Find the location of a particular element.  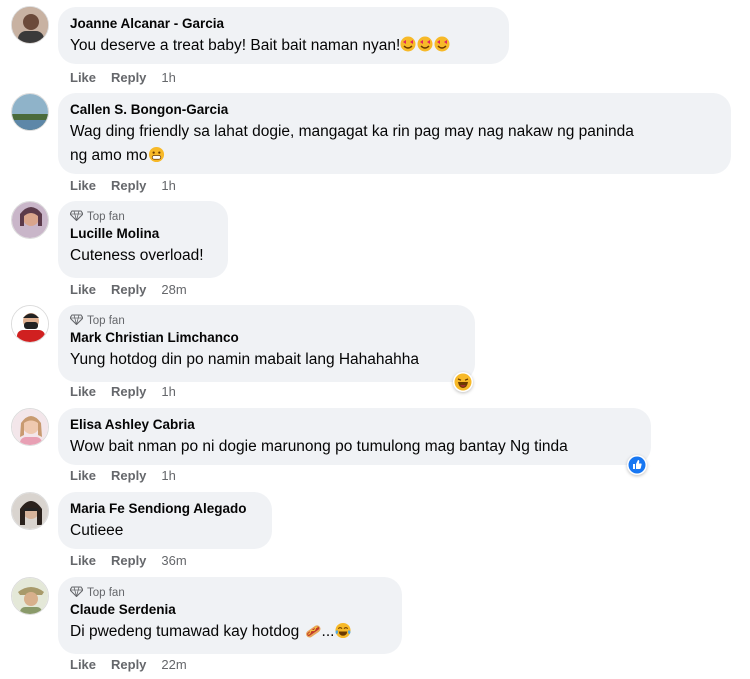

comment-actions: Like Reply 22m is located at coordinates (136, 664).